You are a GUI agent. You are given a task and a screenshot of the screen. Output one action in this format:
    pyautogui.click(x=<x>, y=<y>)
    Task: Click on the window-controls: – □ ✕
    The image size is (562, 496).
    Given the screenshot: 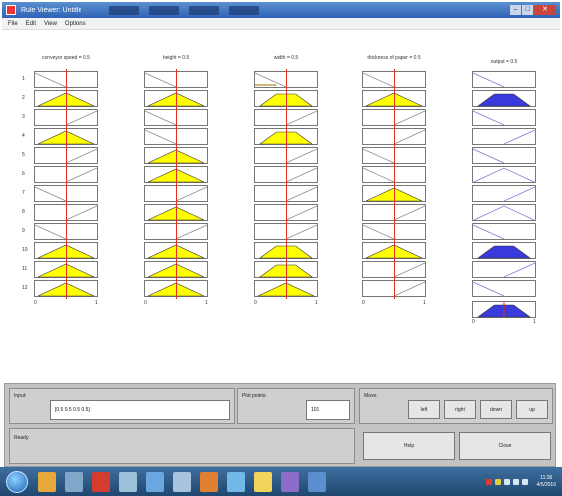 What is the action you would take?
    pyautogui.click(x=533, y=10)
    